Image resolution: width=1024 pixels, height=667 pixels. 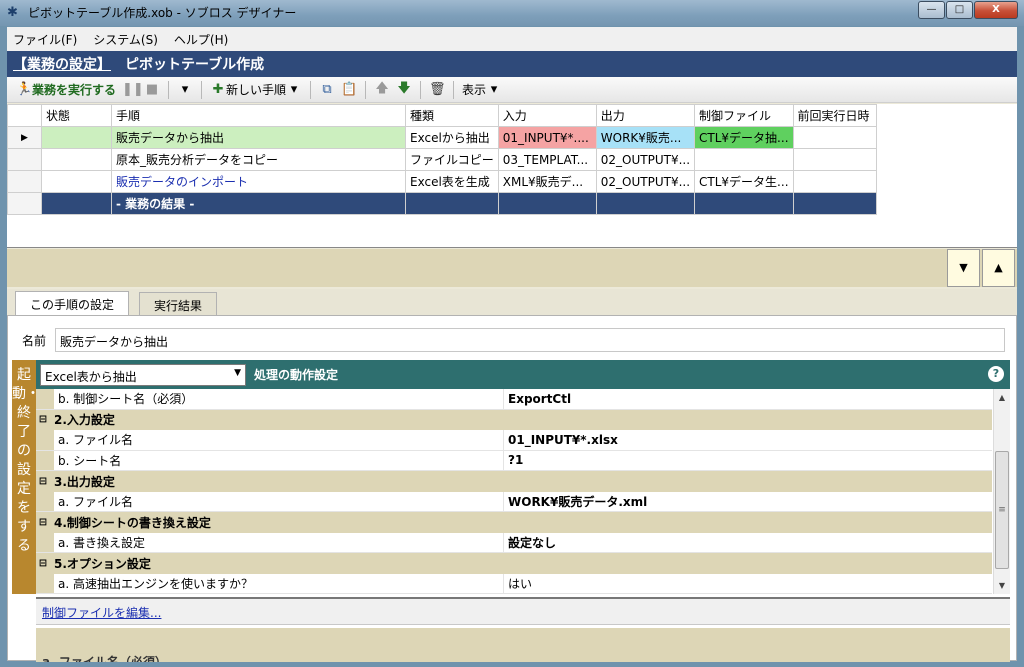 I want to click on property-row: a. ファイル名 01_INPUT¥*.xlsx, so click(x=514, y=440).